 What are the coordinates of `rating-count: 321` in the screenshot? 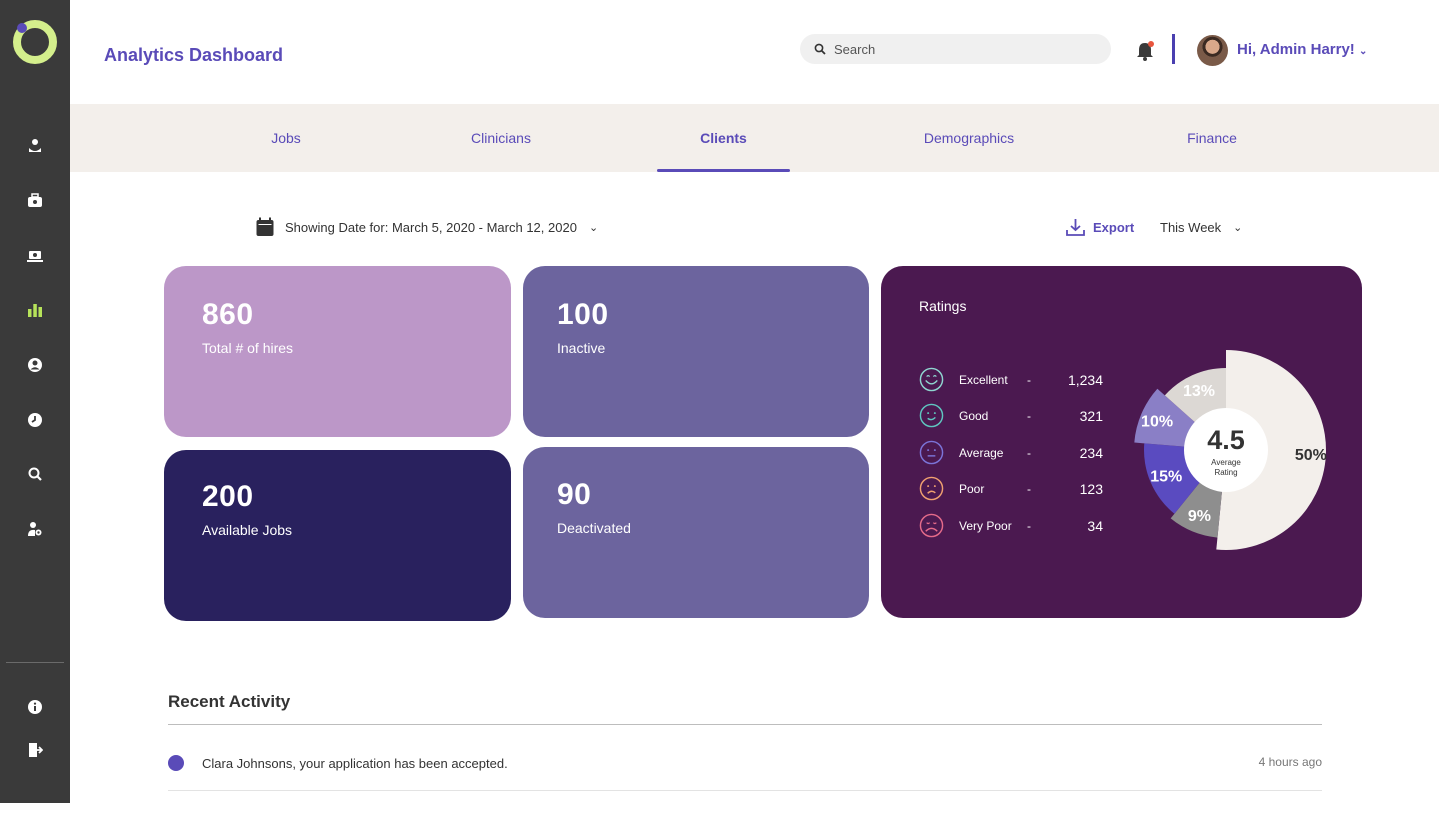 It's located at (1091, 415).